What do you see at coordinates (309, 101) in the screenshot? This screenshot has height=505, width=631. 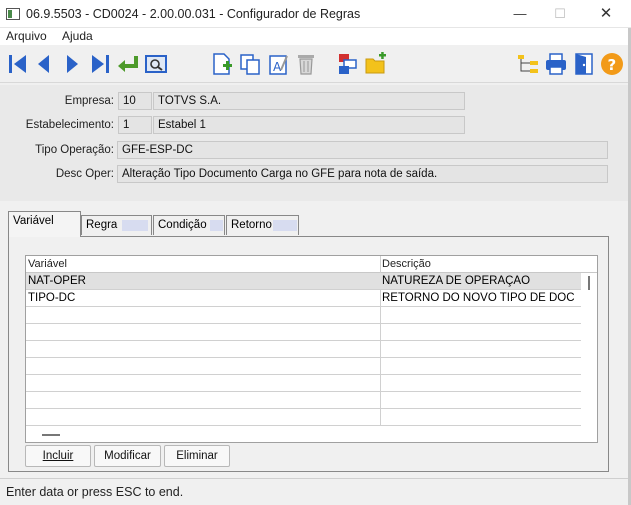 I see `empresa-name-field: TOTVS S.A.` at bounding box center [309, 101].